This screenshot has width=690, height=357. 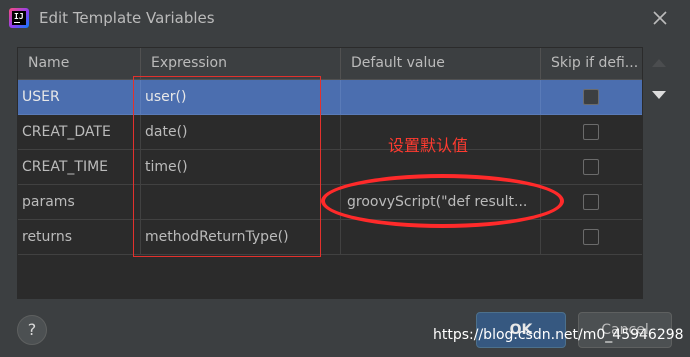 What do you see at coordinates (19, 18) in the screenshot?
I see `intellij-app-icon: IJ` at bounding box center [19, 18].